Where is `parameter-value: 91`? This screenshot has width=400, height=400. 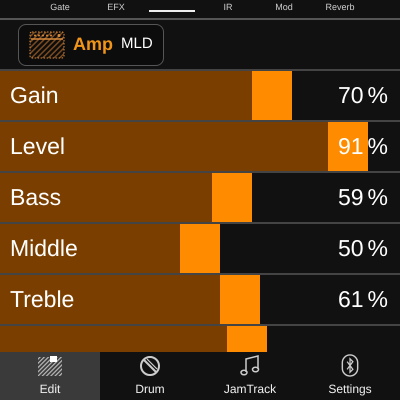
parameter-value: 91 is located at coordinates (351, 147).